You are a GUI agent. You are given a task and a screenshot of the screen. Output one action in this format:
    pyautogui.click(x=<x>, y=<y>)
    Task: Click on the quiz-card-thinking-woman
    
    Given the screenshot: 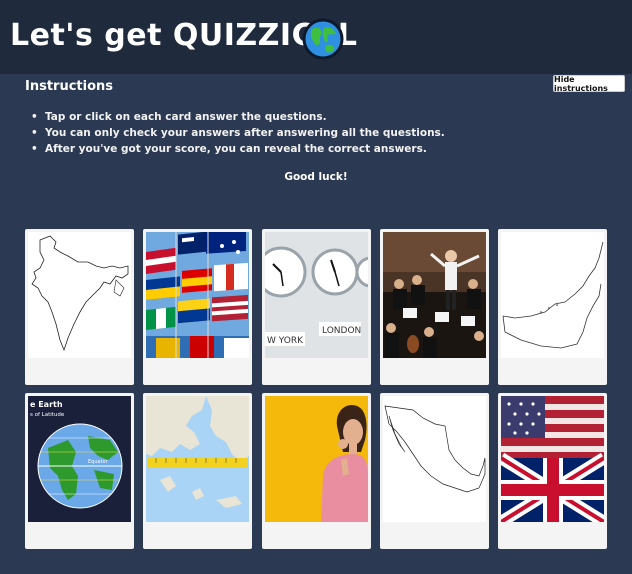 What is the action you would take?
    pyautogui.click(x=316, y=471)
    